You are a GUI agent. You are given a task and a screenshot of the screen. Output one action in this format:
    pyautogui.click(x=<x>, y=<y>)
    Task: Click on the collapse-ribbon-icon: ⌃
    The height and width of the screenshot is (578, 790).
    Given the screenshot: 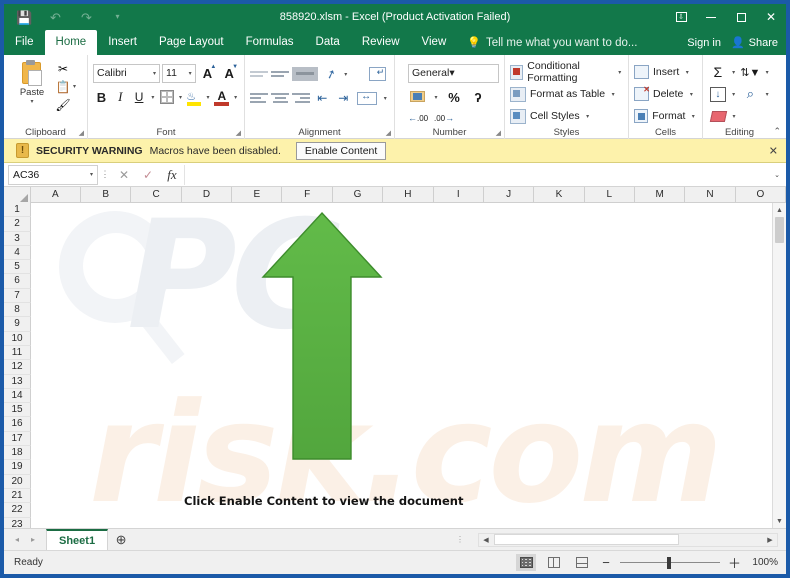 What is the action you would take?
    pyautogui.click(x=777, y=131)
    